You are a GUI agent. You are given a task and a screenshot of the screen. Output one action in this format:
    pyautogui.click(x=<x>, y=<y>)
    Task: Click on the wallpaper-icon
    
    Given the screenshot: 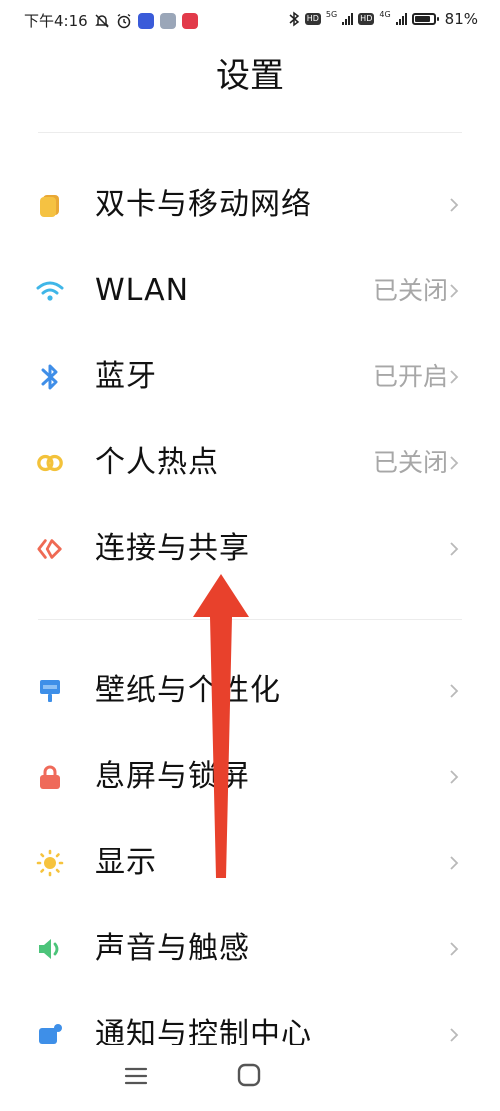 What is the action you would take?
    pyautogui.click(x=50, y=691)
    